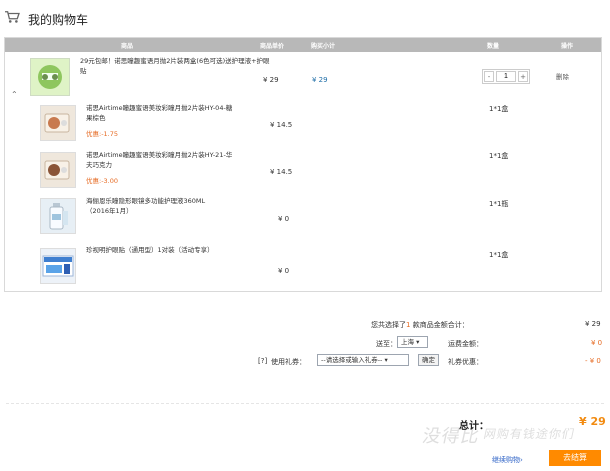 The width and height of the screenshot is (610, 471). I want to click on table-row: 珍视明护眼贴（通用型）1对装（活动专享） ¥ 0 1*1盒, so click(303, 270).